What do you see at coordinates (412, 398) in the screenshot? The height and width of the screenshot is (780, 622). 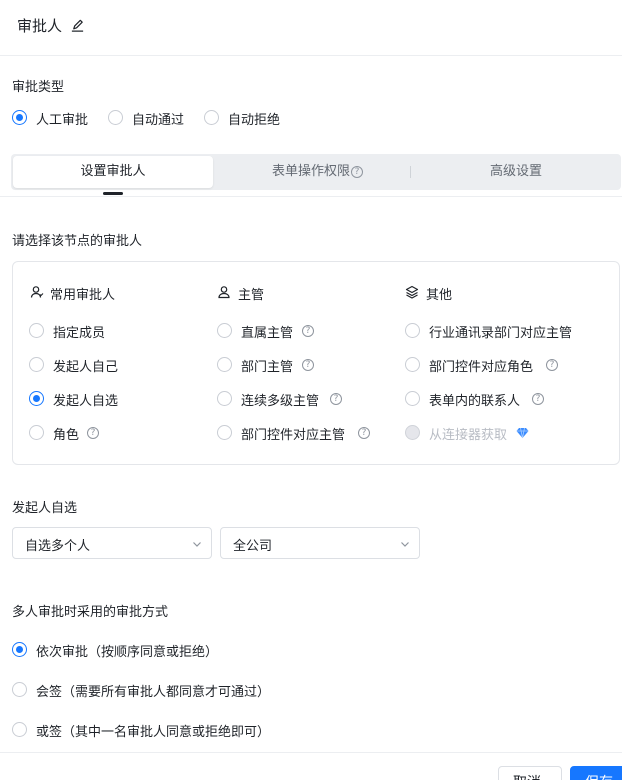 I see `radio-form-contact` at bounding box center [412, 398].